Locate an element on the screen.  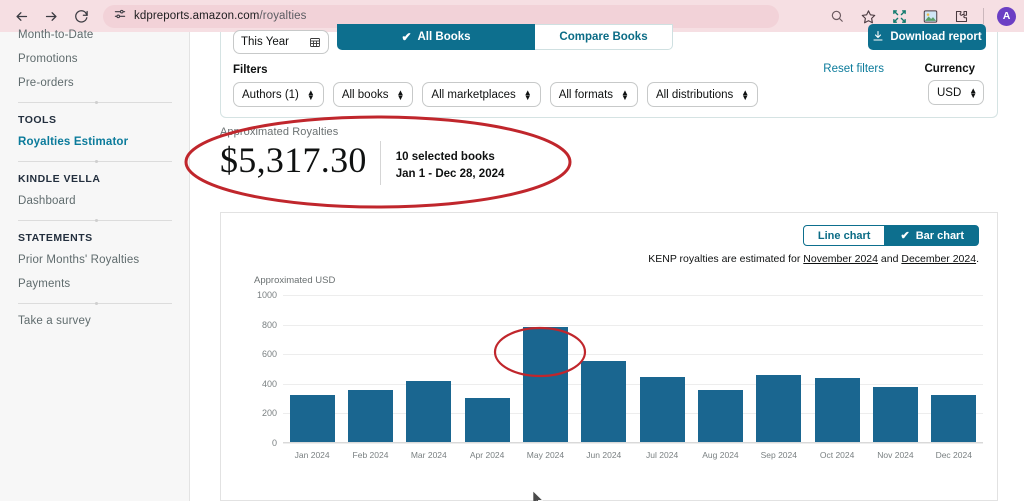
bar-column: Sep 2024 is located at coordinates (779, 377).